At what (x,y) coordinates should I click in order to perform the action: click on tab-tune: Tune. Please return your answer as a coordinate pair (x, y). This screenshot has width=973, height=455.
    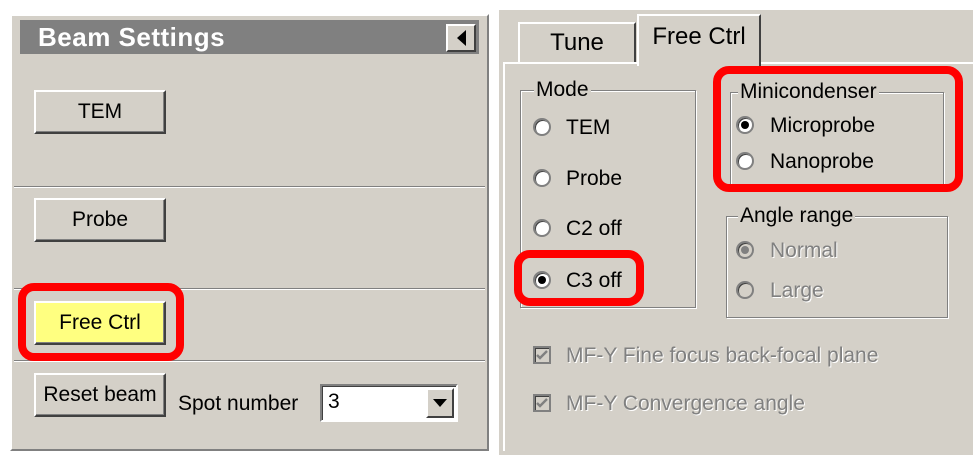
    Looking at the image, I should click on (577, 42).